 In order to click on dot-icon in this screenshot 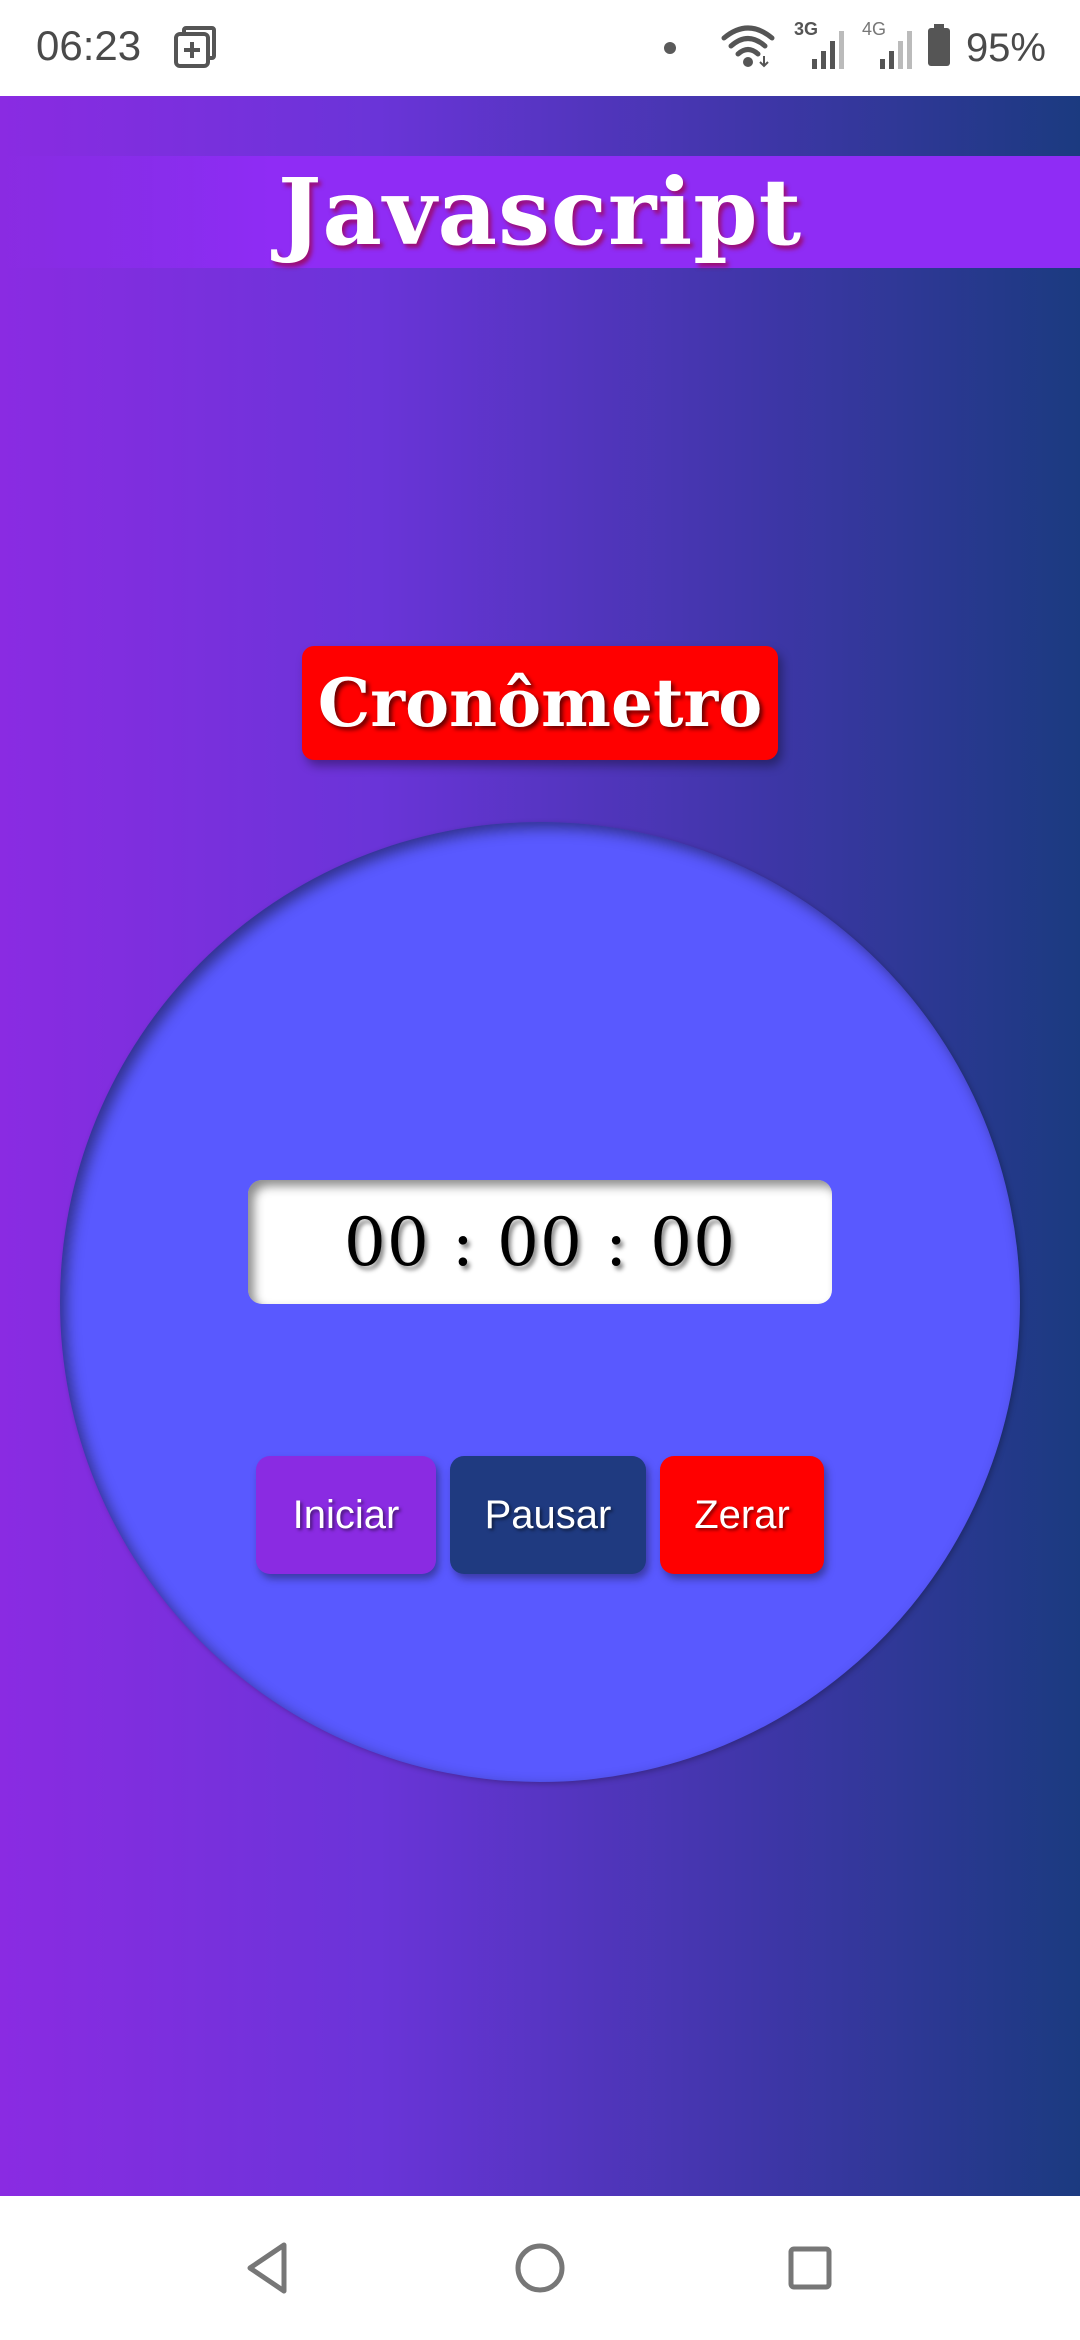, I will do `click(669, 48)`.